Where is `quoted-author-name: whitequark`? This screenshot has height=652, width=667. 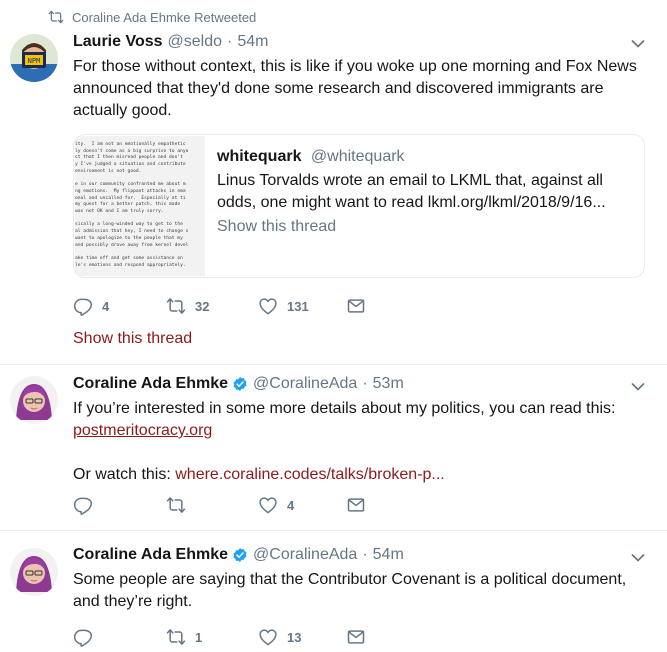
quoted-author-name: whitequark is located at coordinates (259, 156).